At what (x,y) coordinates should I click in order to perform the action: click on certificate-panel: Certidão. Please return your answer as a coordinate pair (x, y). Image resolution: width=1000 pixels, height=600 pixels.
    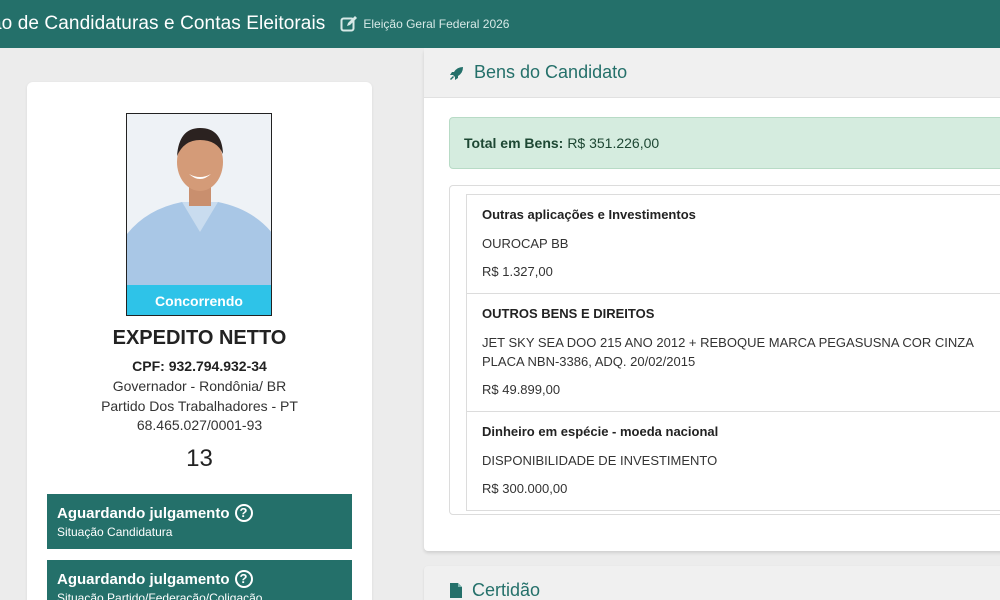
    Looking at the image, I should click on (712, 583).